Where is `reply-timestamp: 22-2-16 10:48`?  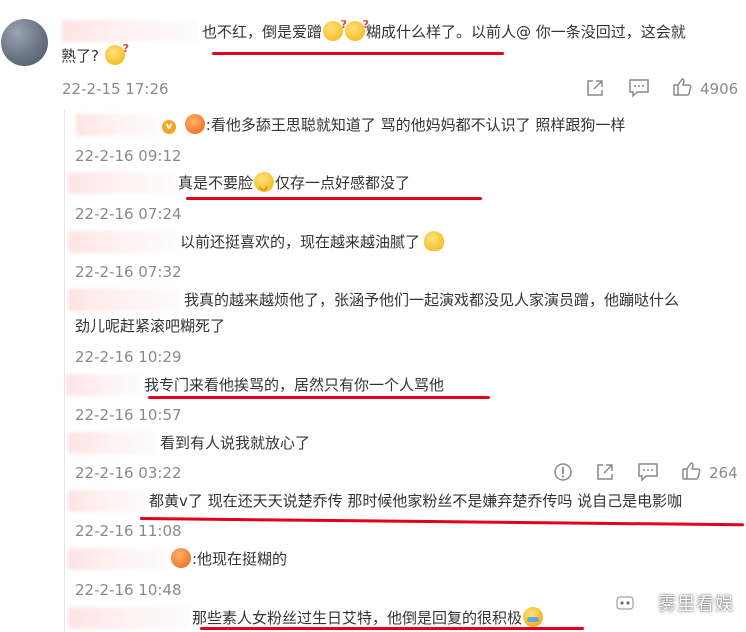 reply-timestamp: 22-2-16 10:48 is located at coordinates (128, 590).